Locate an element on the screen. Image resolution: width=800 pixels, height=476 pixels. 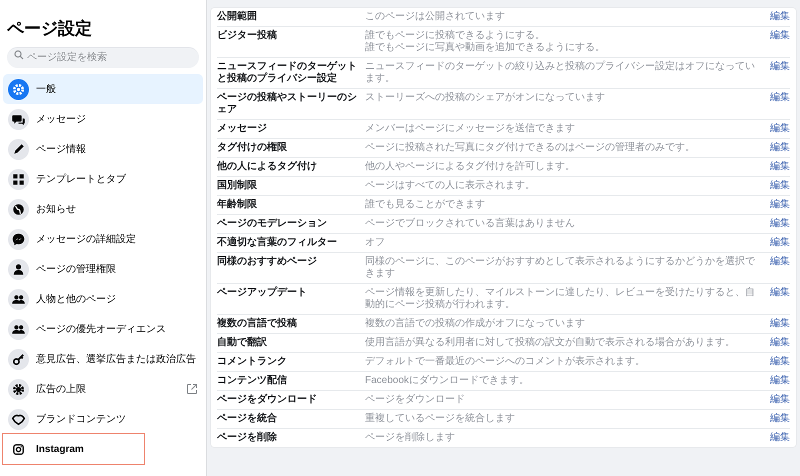
sidebar-item: ブランドコンテンツ is located at coordinates (103, 419).